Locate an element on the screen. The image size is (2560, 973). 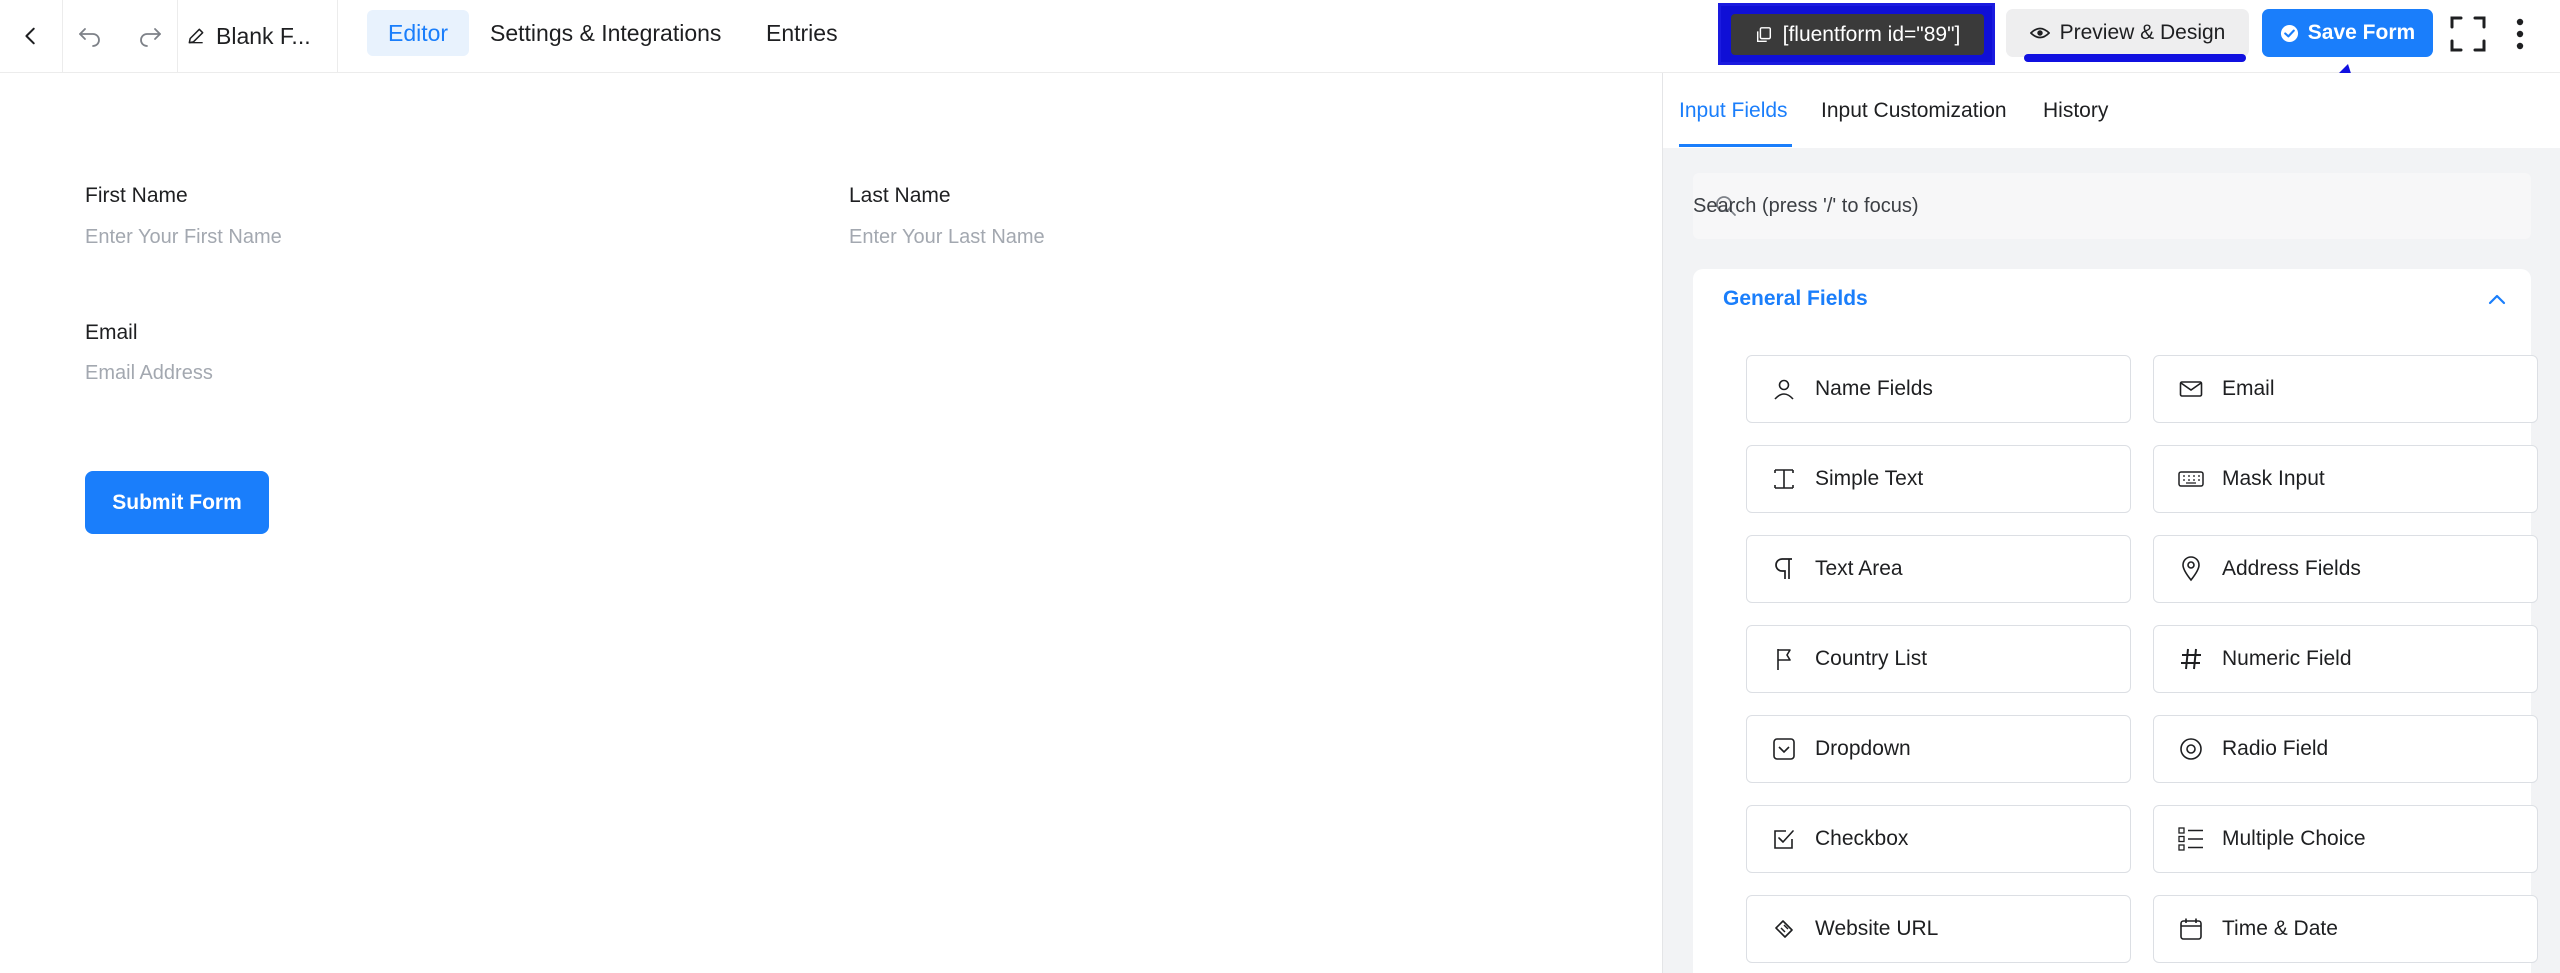
eye-icon is located at coordinates (2039, 33).